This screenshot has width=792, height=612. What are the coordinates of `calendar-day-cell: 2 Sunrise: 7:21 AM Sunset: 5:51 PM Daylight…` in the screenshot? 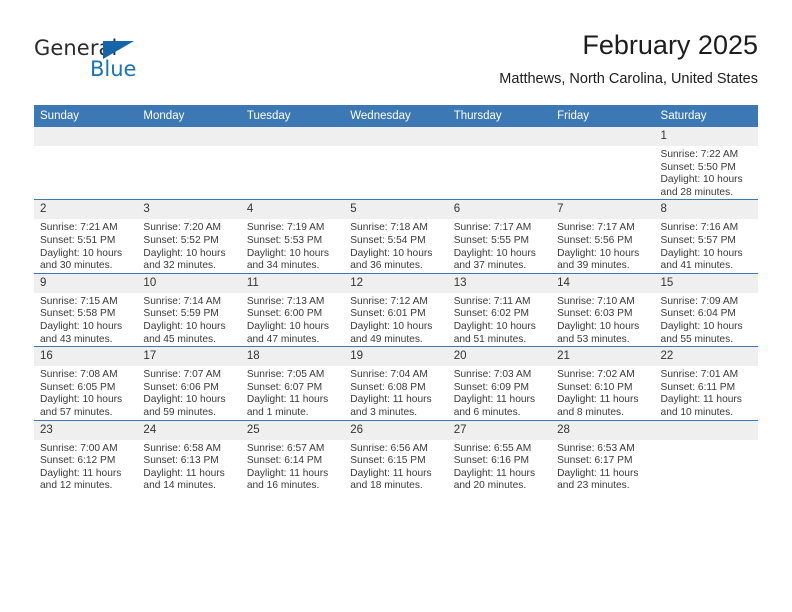 It's located at (86, 236).